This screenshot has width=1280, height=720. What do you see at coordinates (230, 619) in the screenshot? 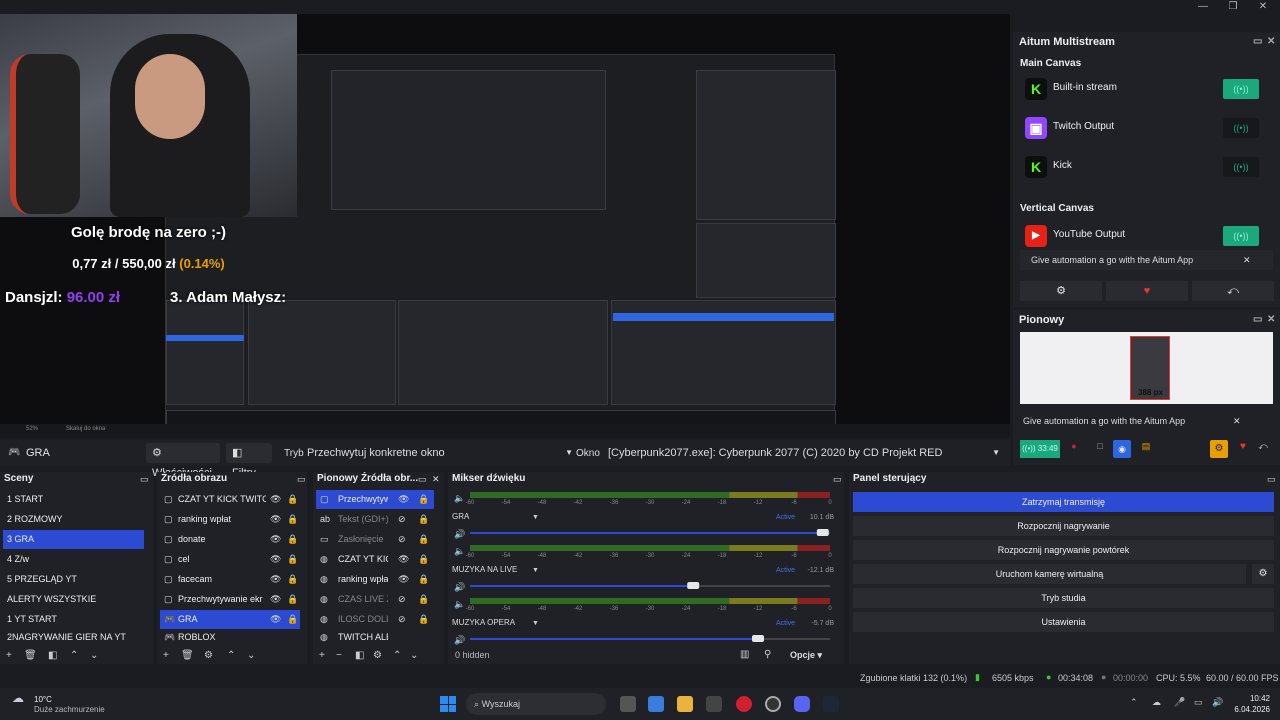
I see `source-item: 🎮 GRA 👁 🔒` at bounding box center [230, 619].